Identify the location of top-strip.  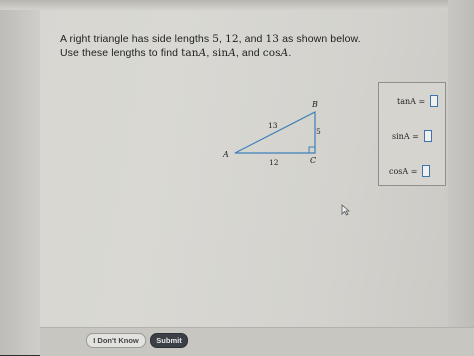
(237, 5).